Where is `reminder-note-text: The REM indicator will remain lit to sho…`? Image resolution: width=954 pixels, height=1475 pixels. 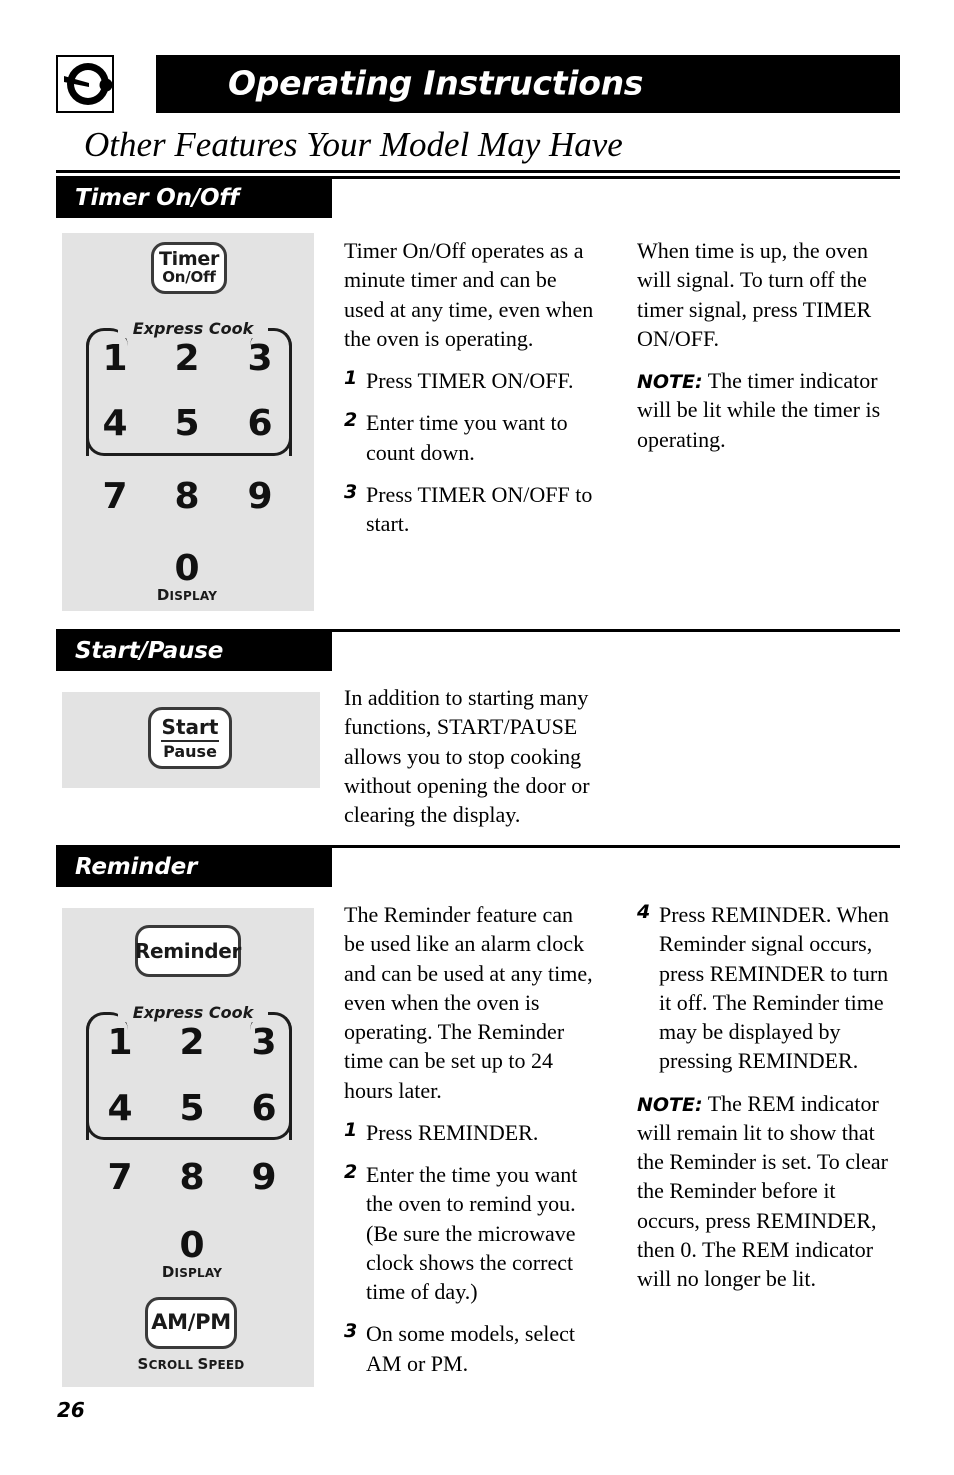
reminder-note-text: The REM indicator will remain lit to sho… is located at coordinates (762, 1191).